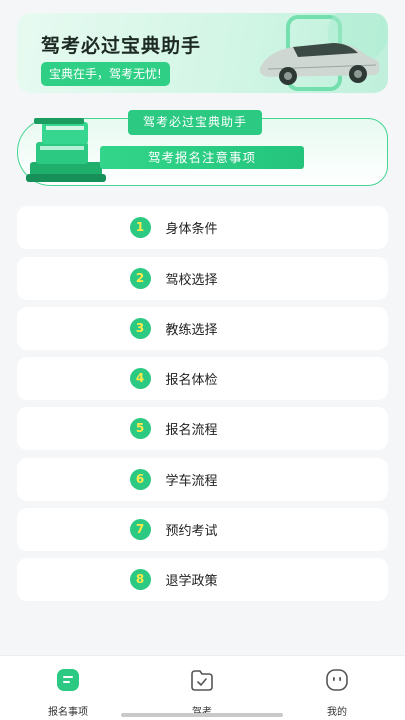 The height and width of the screenshot is (720, 405). I want to click on face-icon, so click(337, 680).